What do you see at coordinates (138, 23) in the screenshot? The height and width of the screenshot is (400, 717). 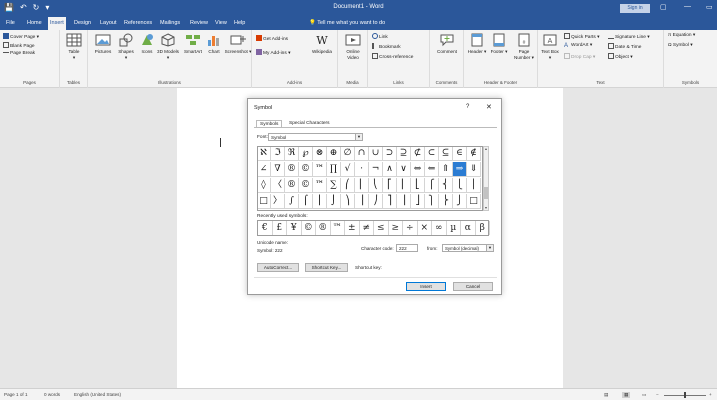 I see `tab-references: References` at bounding box center [138, 23].